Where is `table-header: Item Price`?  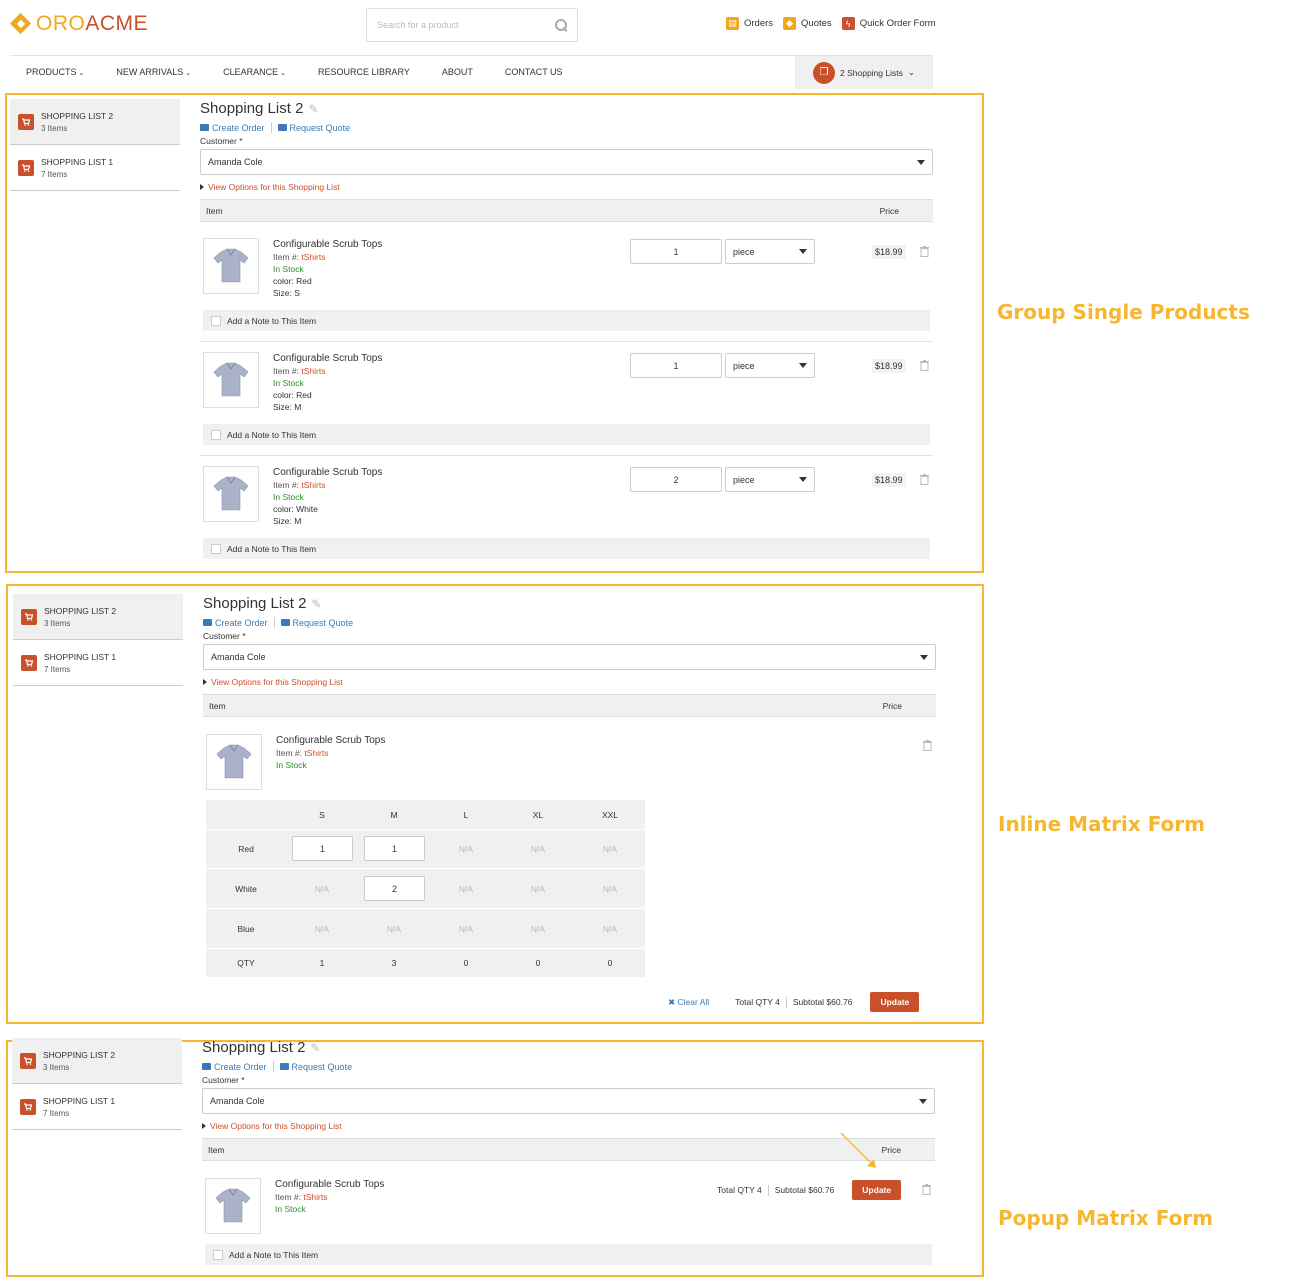
table-header: Item Price is located at coordinates (568, 1149).